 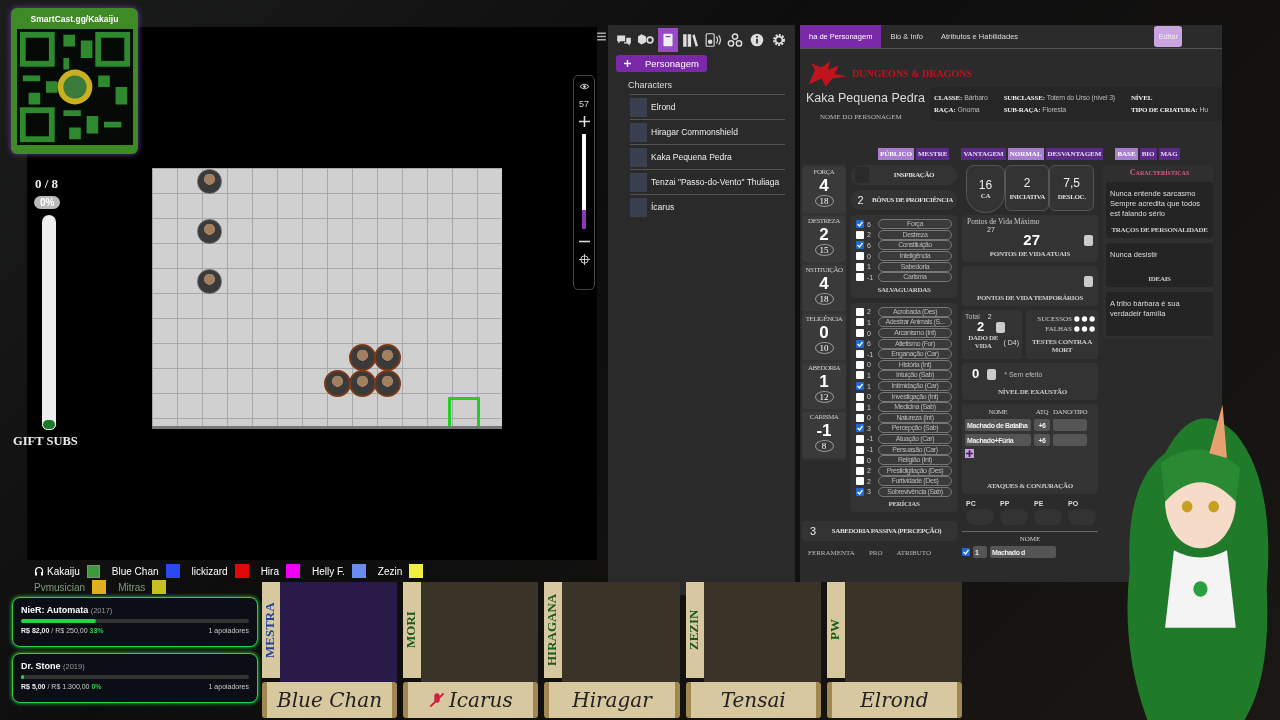 I want to click on voice-user-name: Zezin, so click(x=390, y=571).